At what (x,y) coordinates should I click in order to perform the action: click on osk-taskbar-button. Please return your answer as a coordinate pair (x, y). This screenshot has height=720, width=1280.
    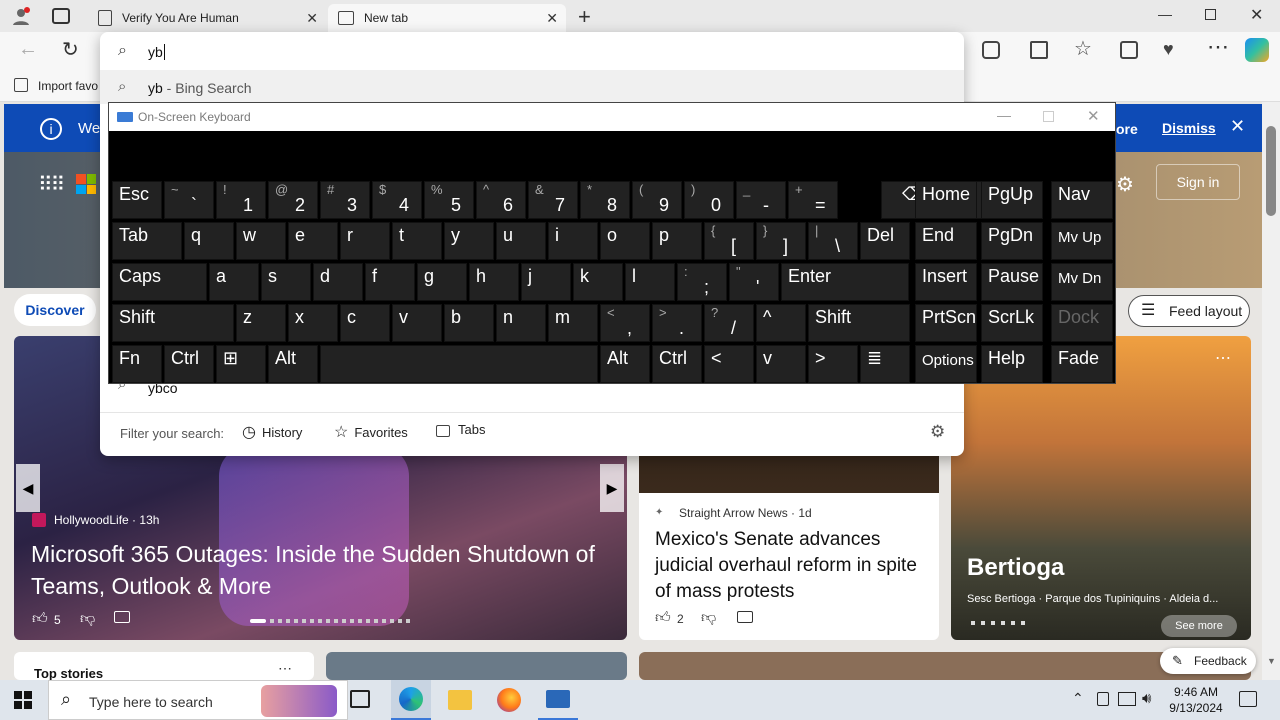
    Looking at the image, I should click on (558, 700).